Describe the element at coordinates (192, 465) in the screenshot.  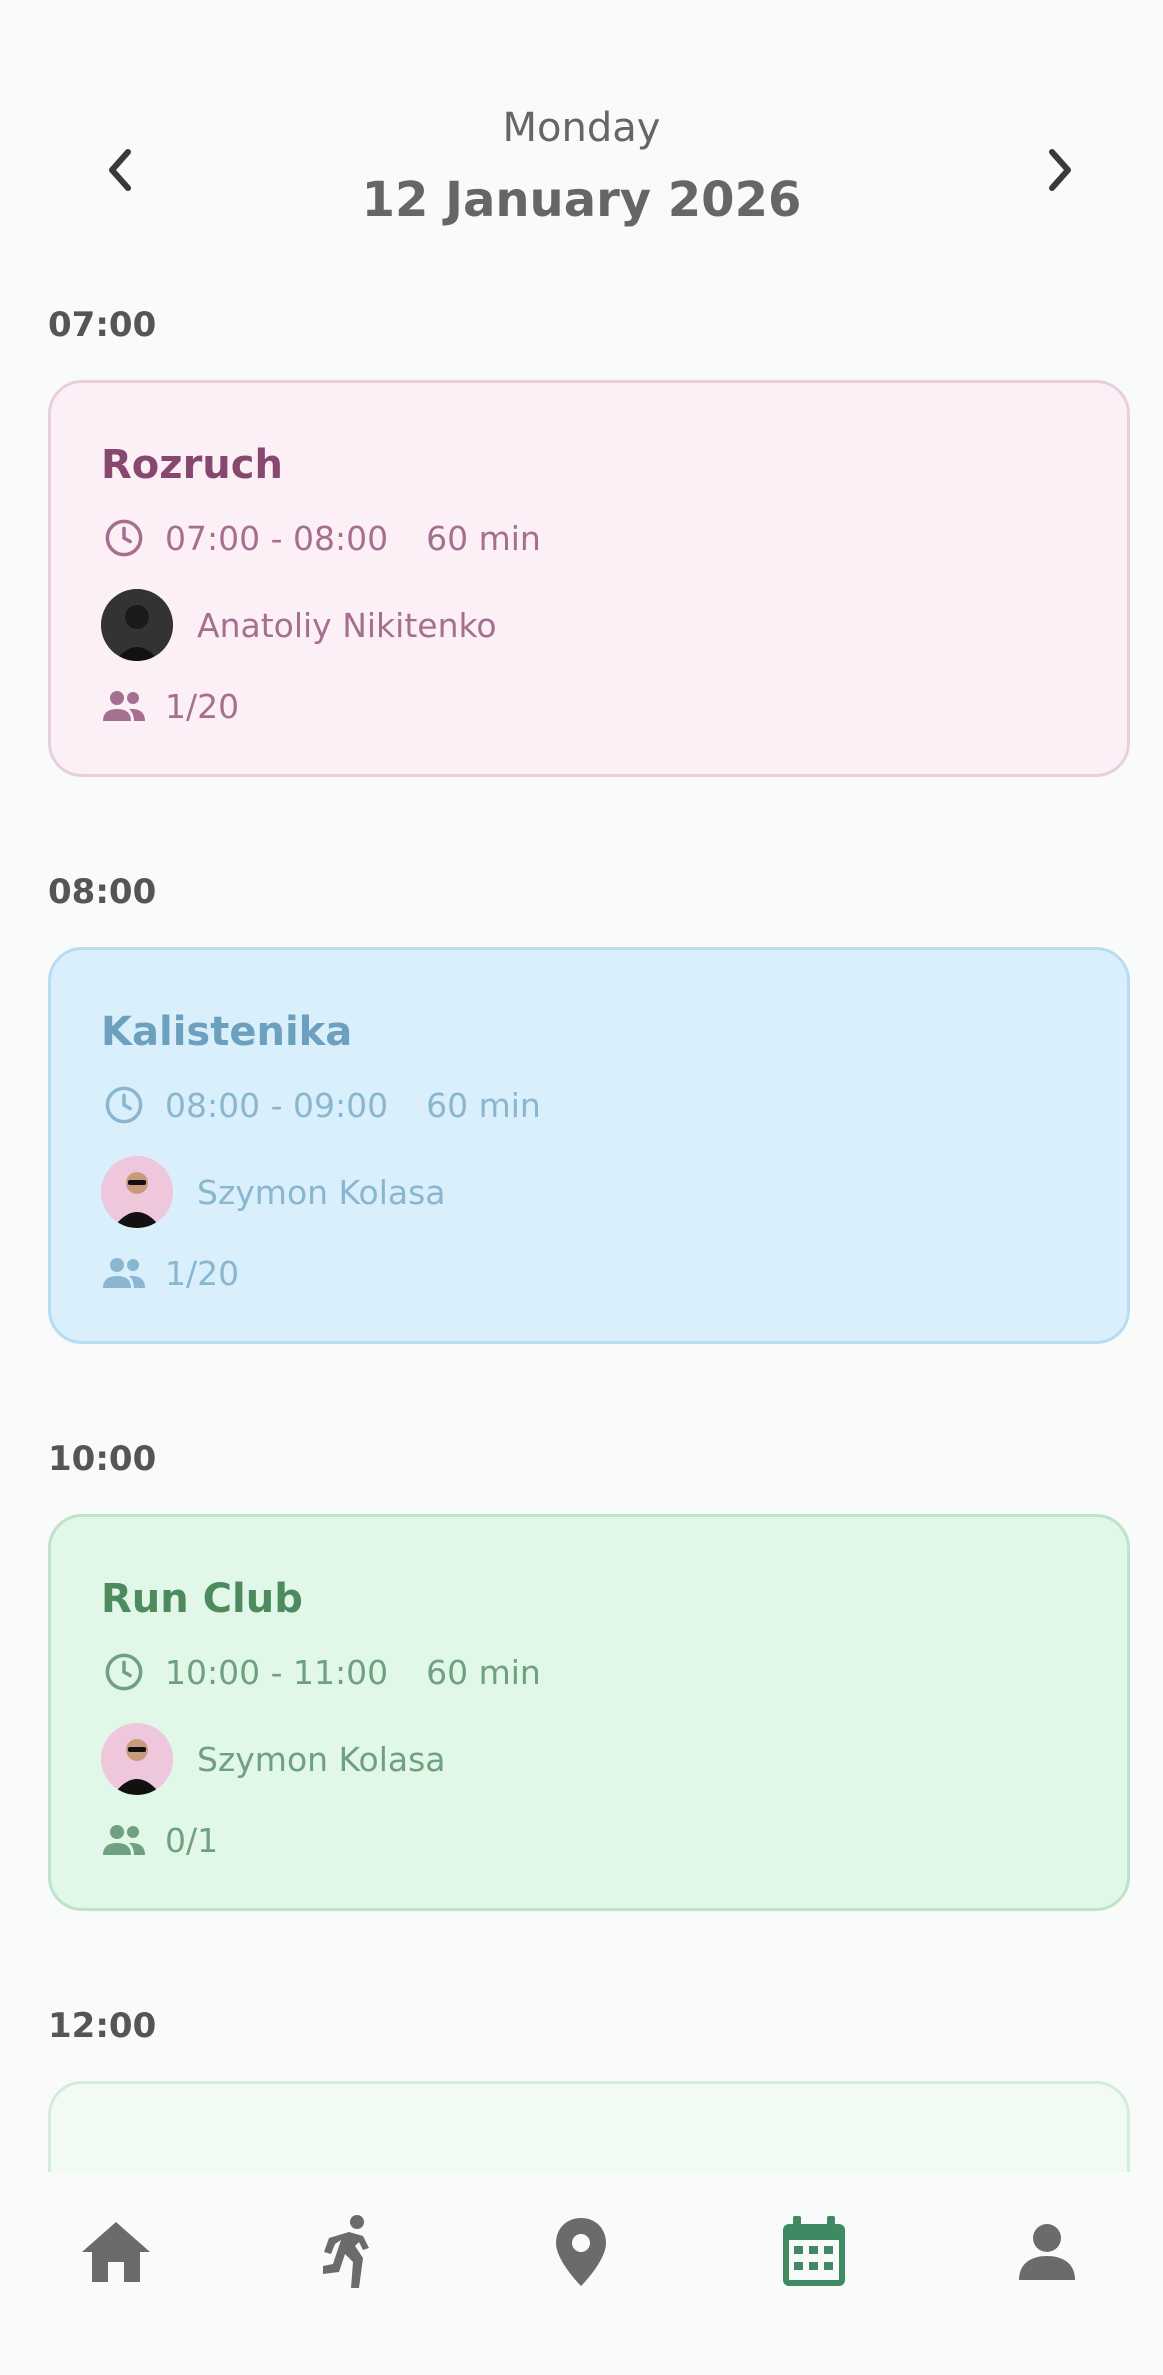
I see `class-title: Rozruch` at that location.